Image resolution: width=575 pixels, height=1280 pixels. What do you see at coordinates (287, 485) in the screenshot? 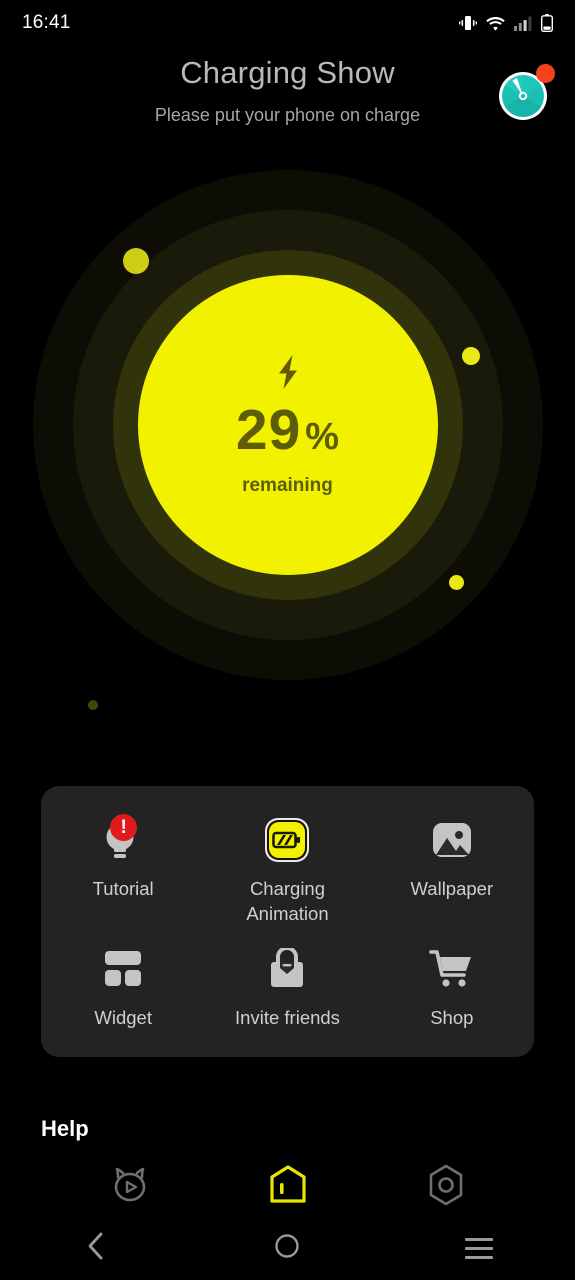
I see `battery-remaining-label: remaining` at bounding box center [287, 485].